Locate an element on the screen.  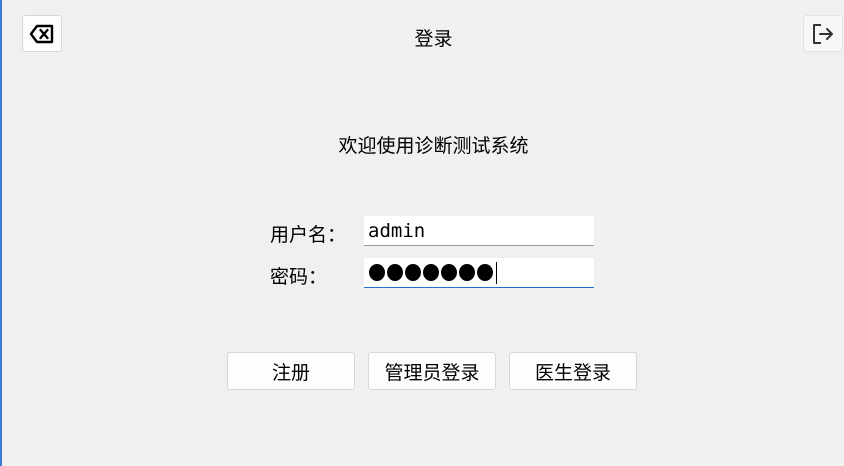
password-field is located at coordinates (479, 273).